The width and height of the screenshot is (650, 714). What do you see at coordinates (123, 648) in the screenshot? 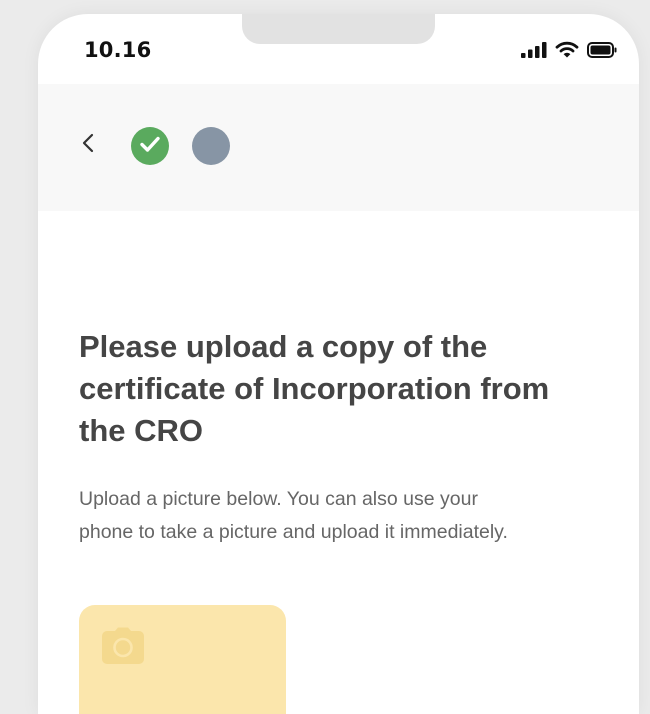
I see `camera-icon` at bounding box center [123, 648].